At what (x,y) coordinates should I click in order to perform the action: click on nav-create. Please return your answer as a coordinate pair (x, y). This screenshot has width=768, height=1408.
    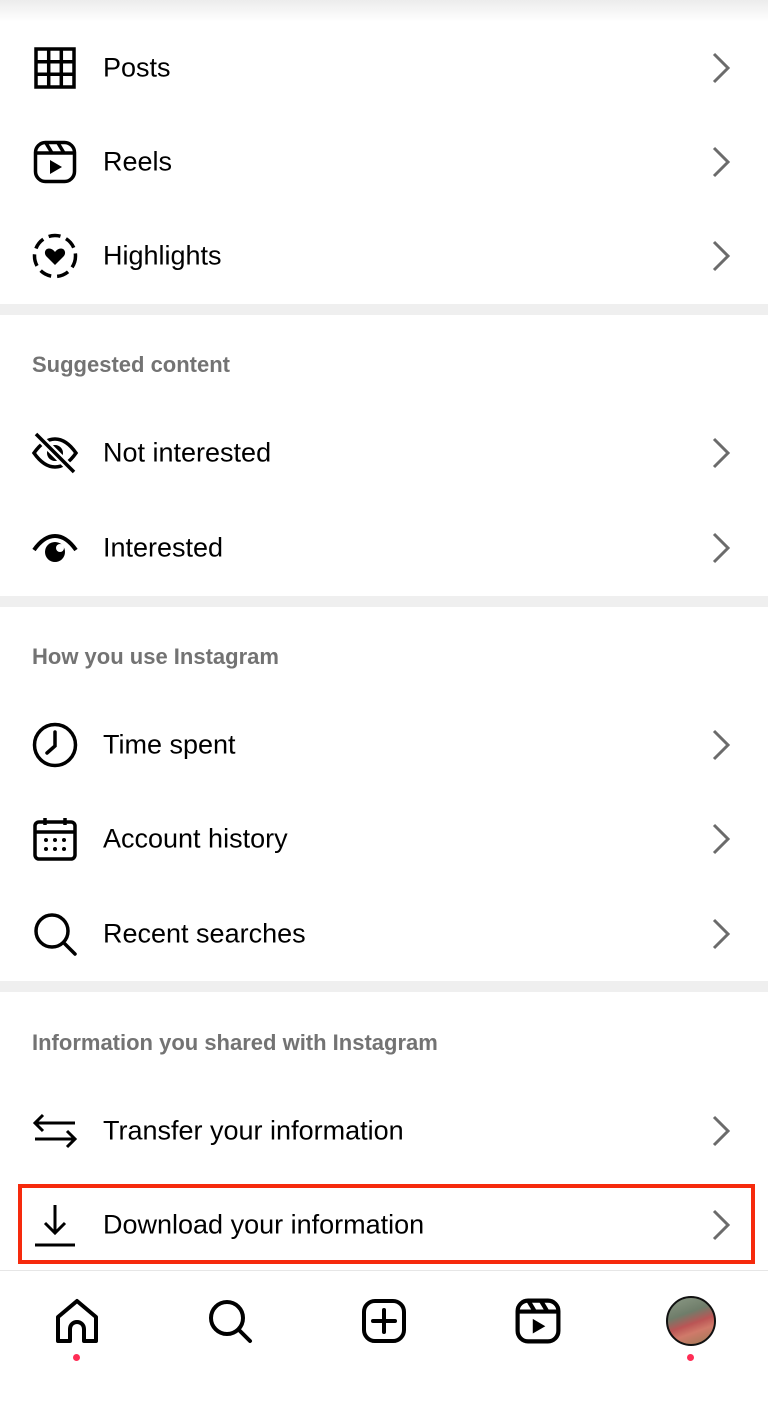
    Looking at the image, I should click on (384, 1321).